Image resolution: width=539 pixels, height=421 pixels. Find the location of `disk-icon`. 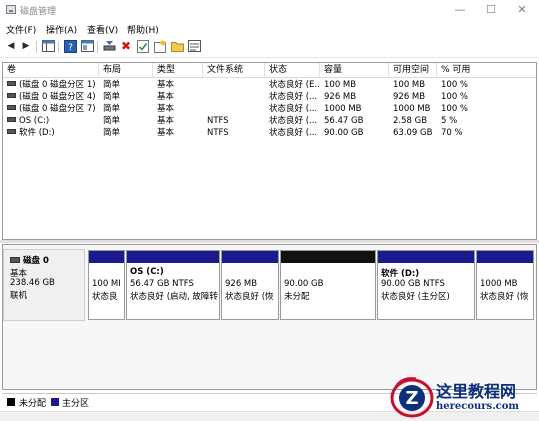

disk-icon is located at coordinates (15, 260).